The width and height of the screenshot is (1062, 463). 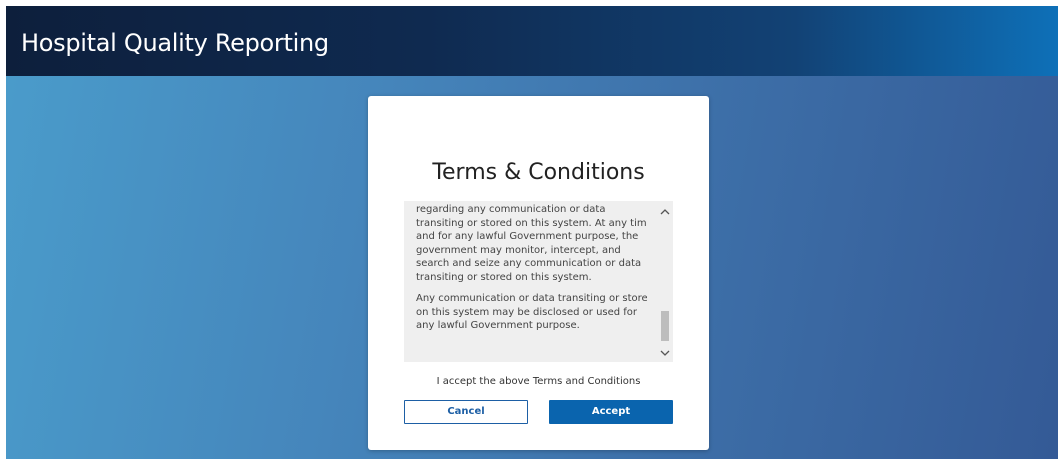 I want to click on app-header: Hospital Quality Reporting, so click(x=532, y=41).